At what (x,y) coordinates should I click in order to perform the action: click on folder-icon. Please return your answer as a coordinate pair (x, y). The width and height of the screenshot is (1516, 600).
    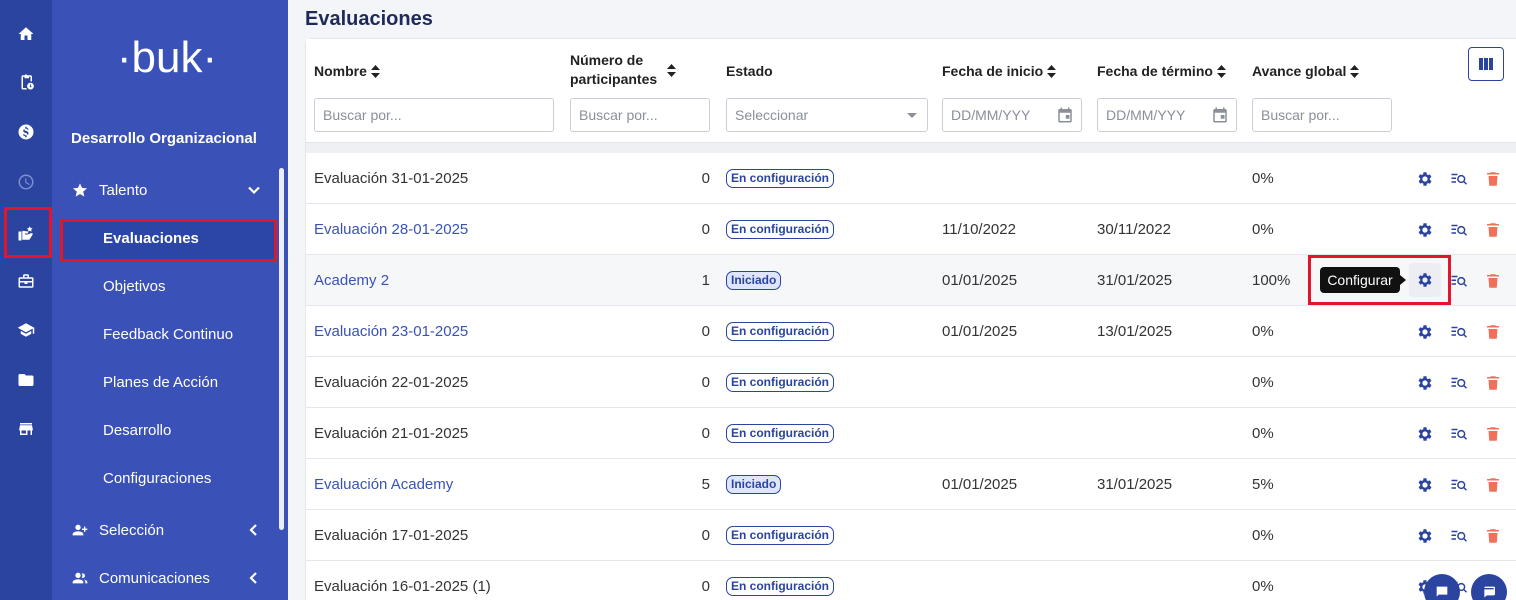
    Looking at the image, I should click on (26, 380).